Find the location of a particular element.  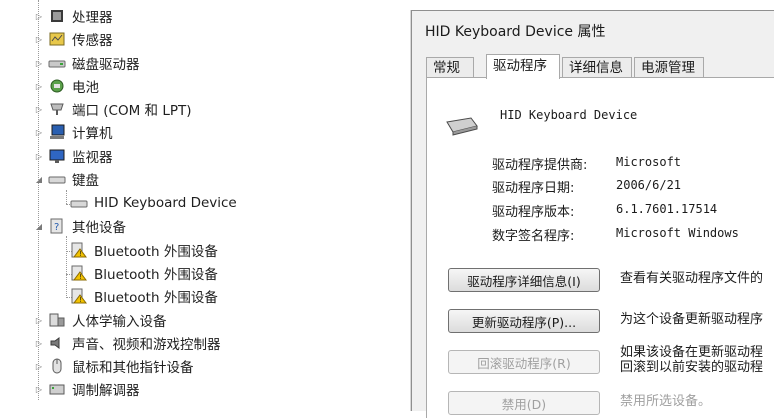

tree-item-ports: ▷ 端口 (COM 和 LPT) is located at coordinates (113, 109).